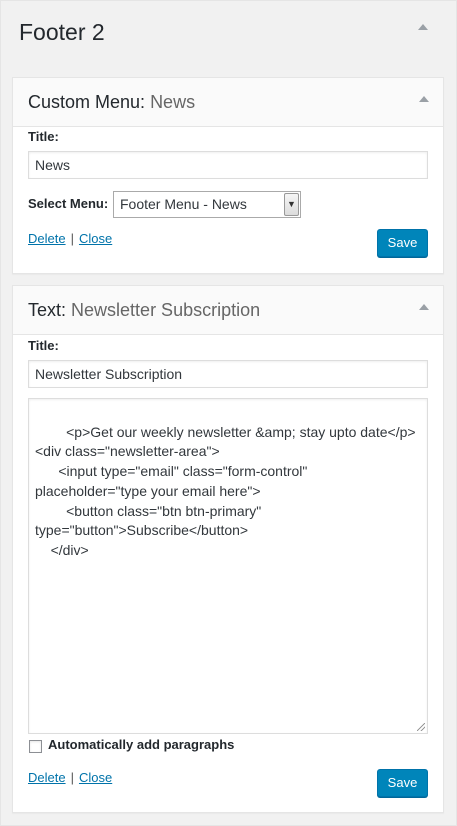  I want to click on select-menu-dropdown: Footer Menu - News ▼, so click(207, 204).